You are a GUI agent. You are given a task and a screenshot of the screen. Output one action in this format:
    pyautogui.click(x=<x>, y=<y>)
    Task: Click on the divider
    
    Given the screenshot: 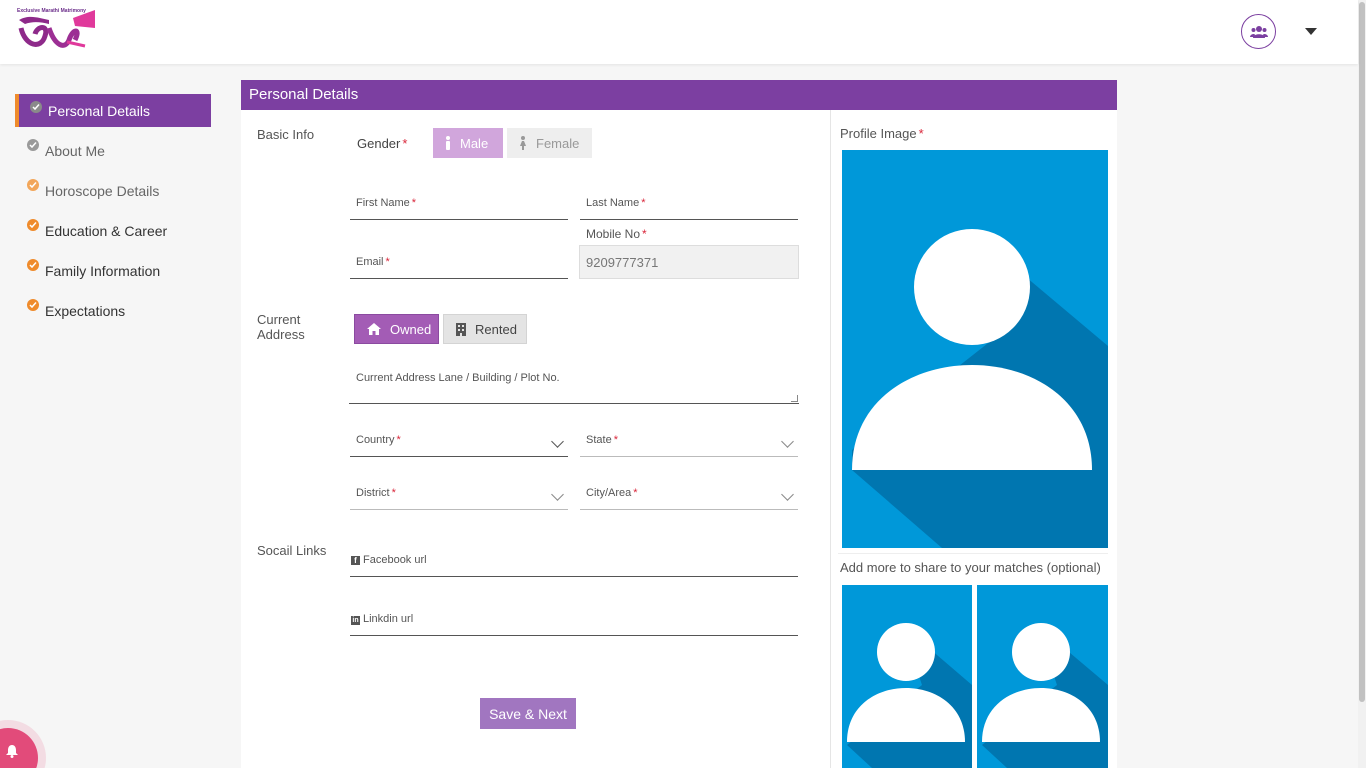 What is the action you would take?
    pyautogui.click(x=973, y=553)
    